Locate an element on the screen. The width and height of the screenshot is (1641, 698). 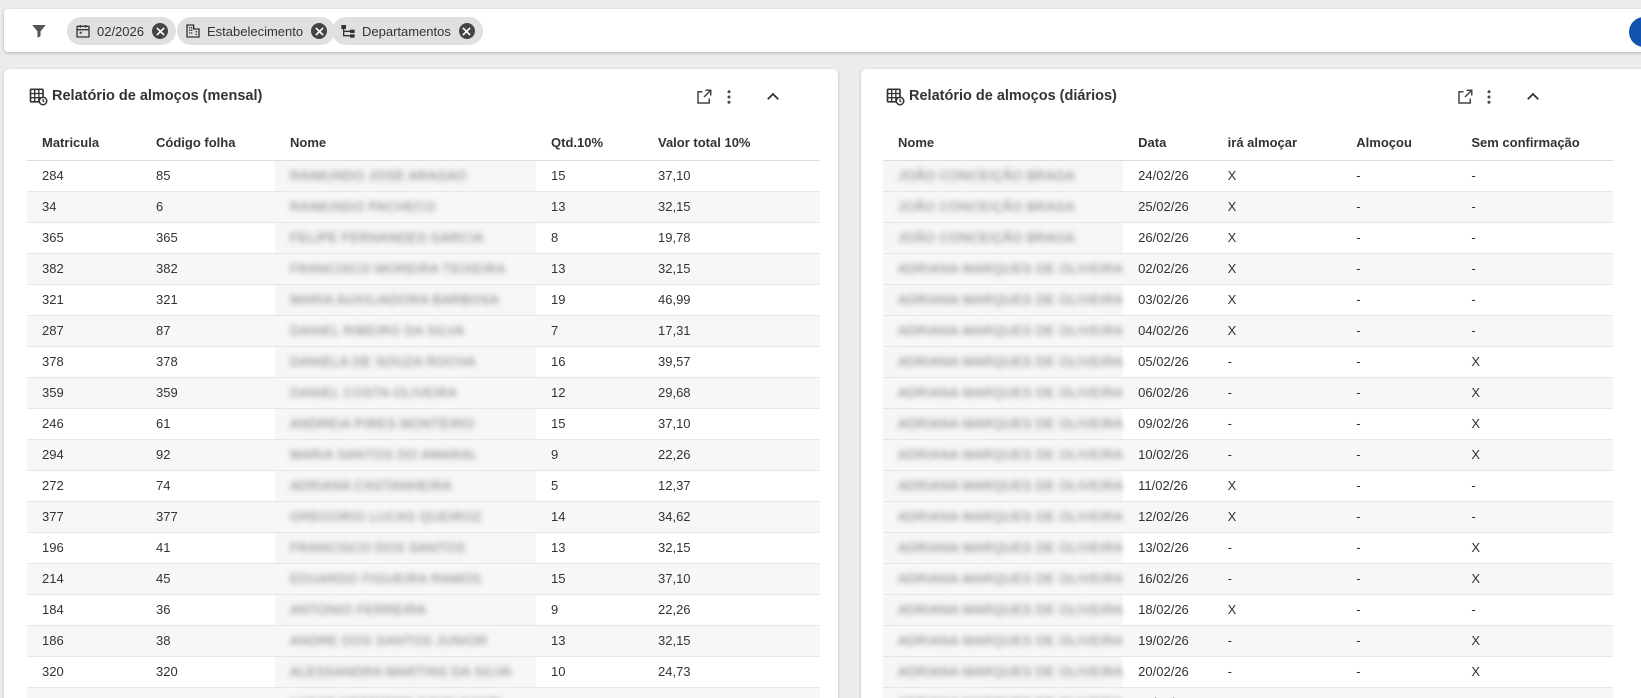
chip-period: 02/2026 is located at coordinates (121, 31).